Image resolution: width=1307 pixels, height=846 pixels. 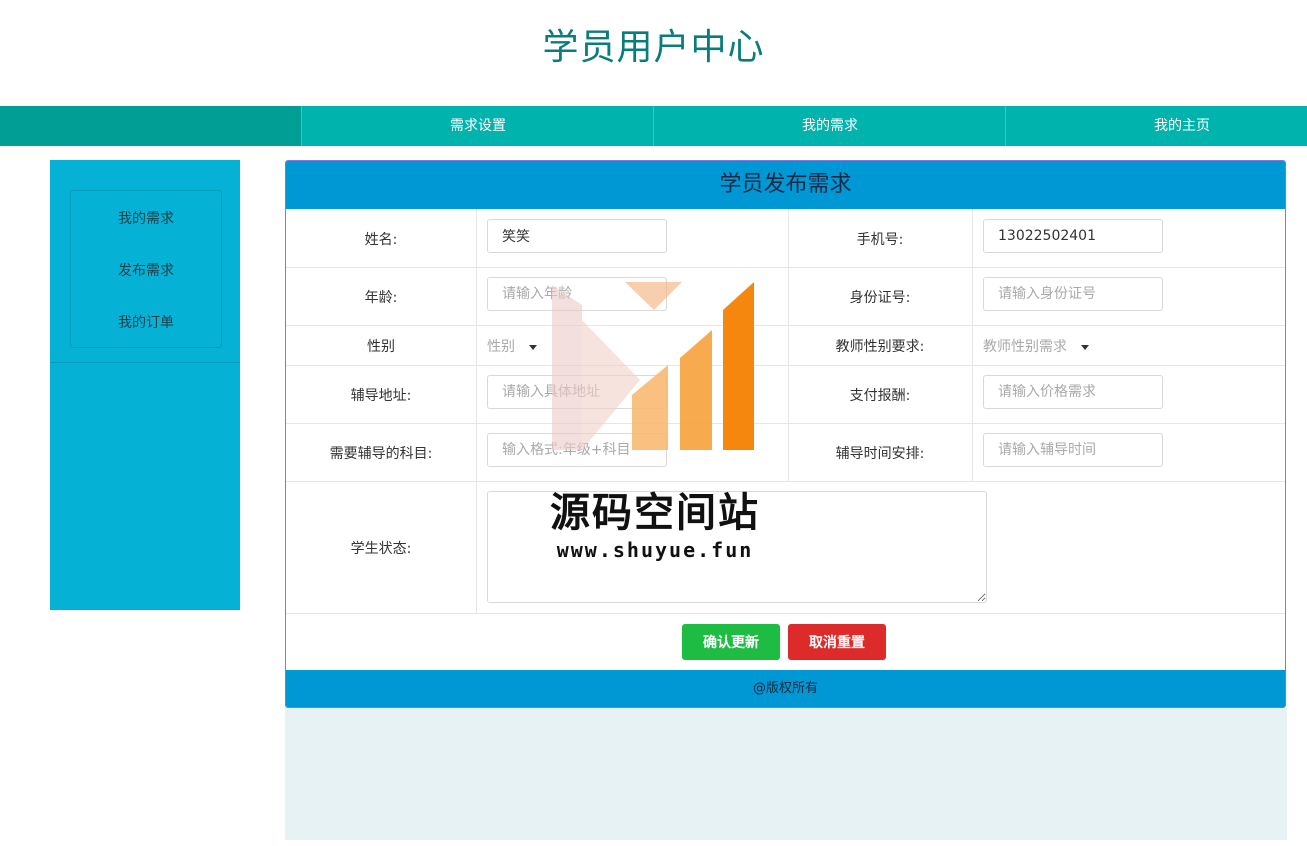 I want to click on name-input, so click(x=577, y=236).